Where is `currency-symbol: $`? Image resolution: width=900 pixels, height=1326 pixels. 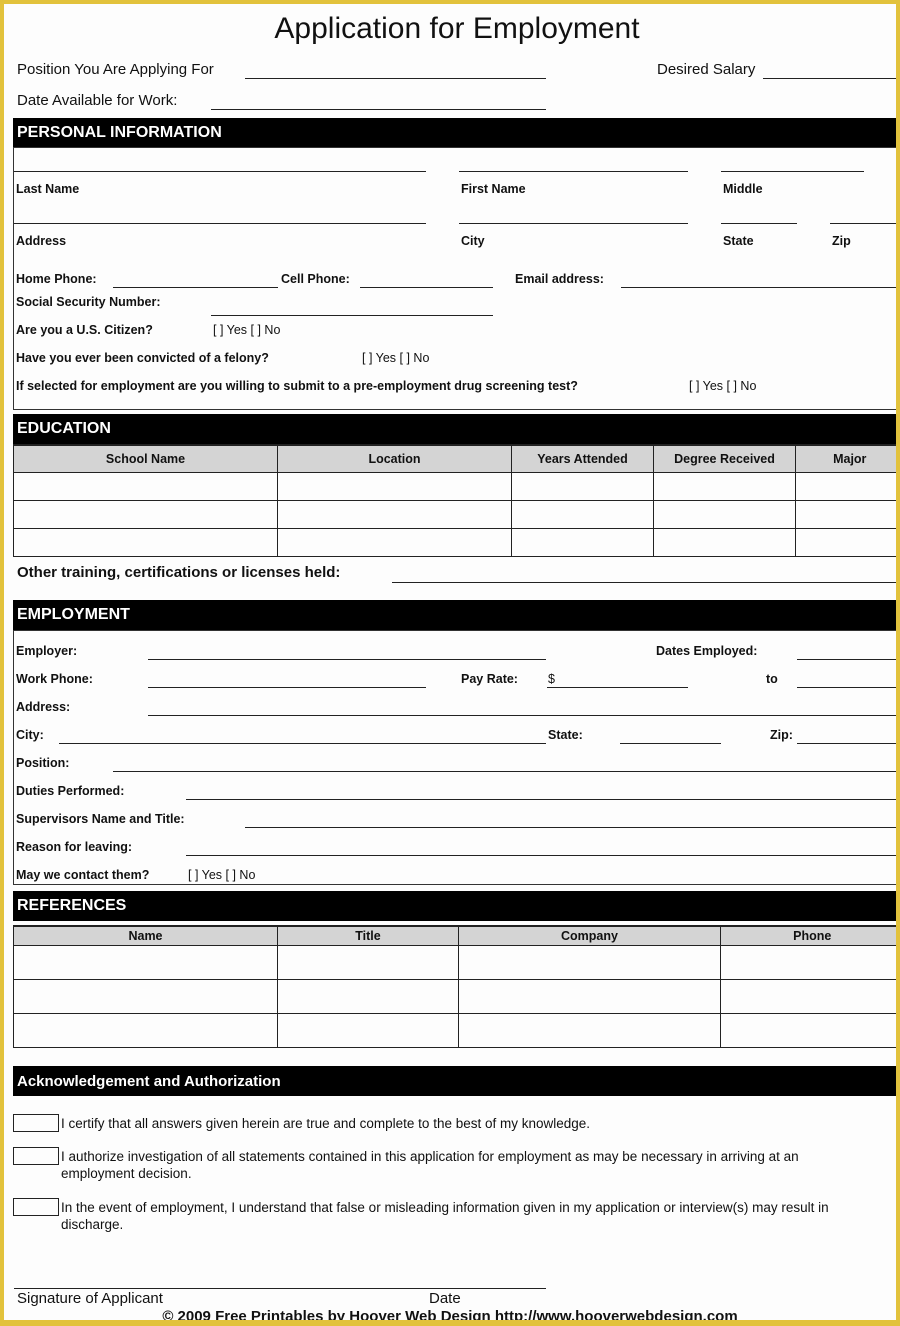
currency-symbol: $ is located at coordinates (551, 679).